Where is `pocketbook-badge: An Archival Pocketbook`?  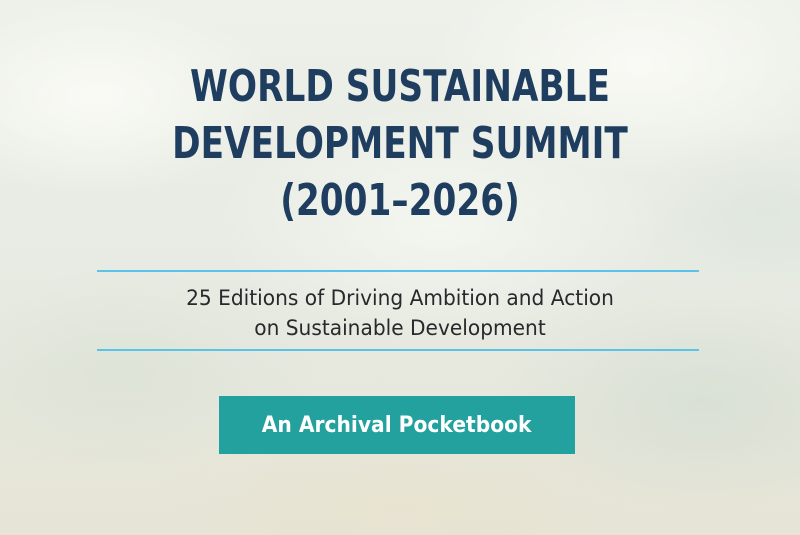
pocketbook-badge: An Archival Pocketbook is located at coordinates (397, 425).